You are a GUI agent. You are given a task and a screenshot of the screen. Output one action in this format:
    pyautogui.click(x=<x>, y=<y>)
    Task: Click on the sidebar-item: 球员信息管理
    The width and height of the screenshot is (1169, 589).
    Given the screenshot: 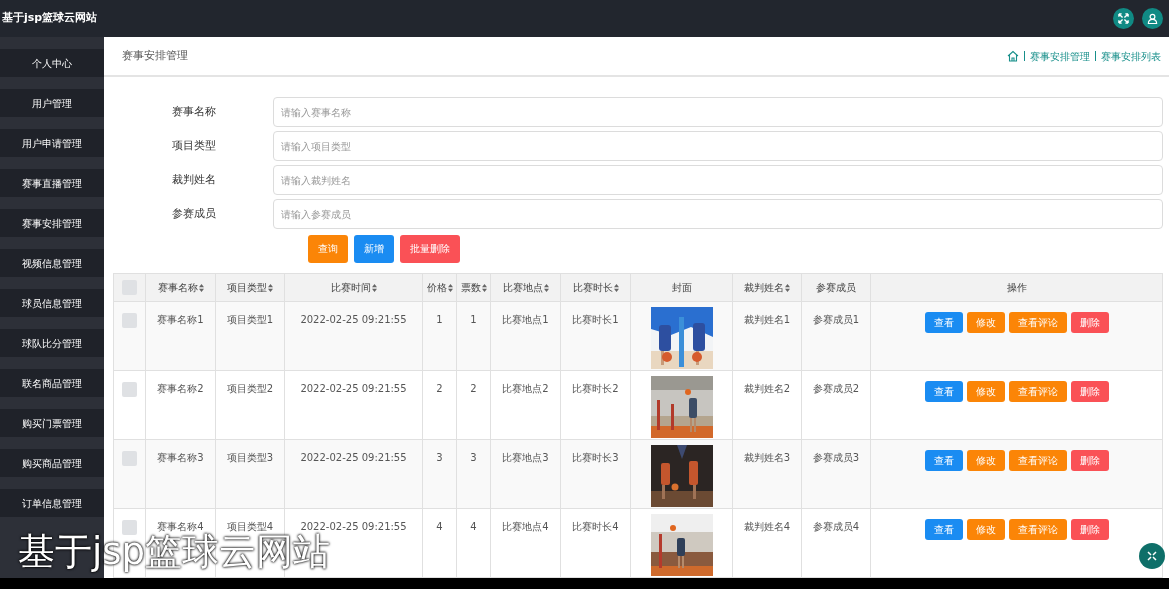 What is the action you would take?
    pyautogui.click(x=52, y=303)
    